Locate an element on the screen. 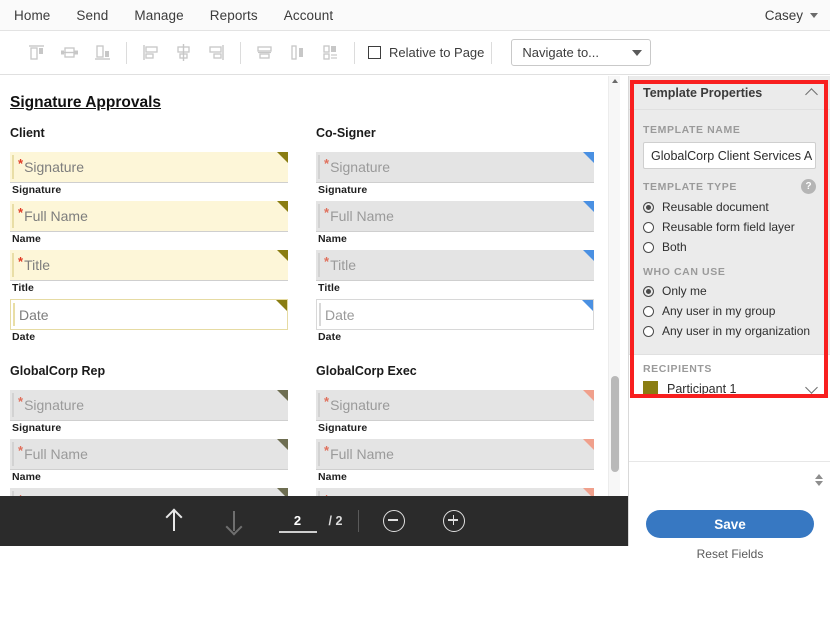  scroll-up-arrow-icon is located at coordinates (615, 81).